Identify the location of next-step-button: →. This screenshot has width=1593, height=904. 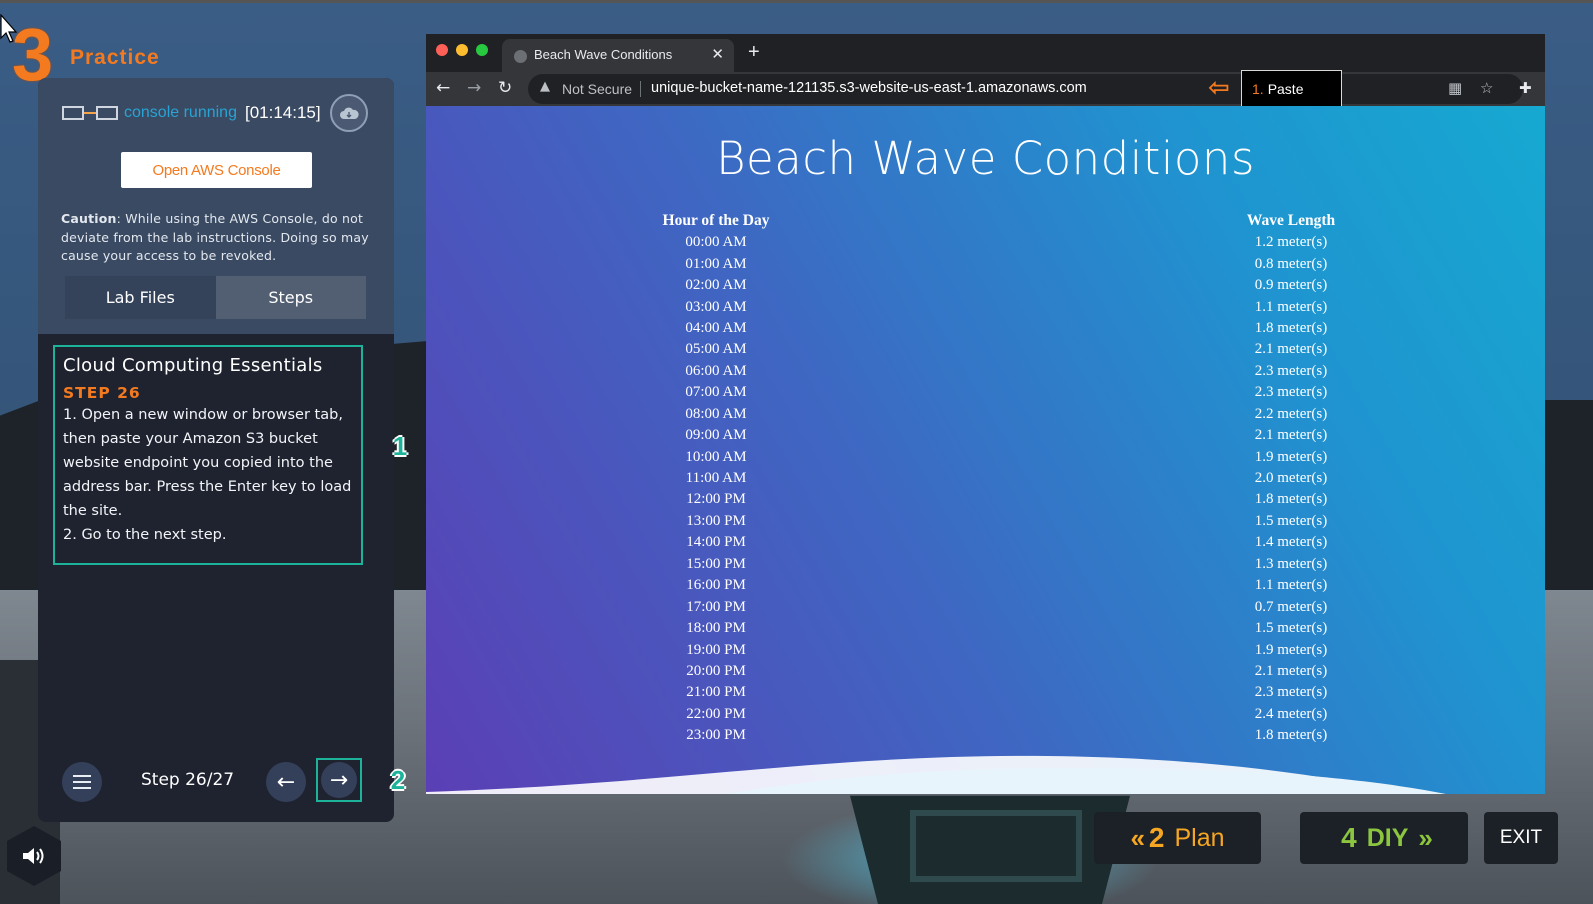
(339, 780).